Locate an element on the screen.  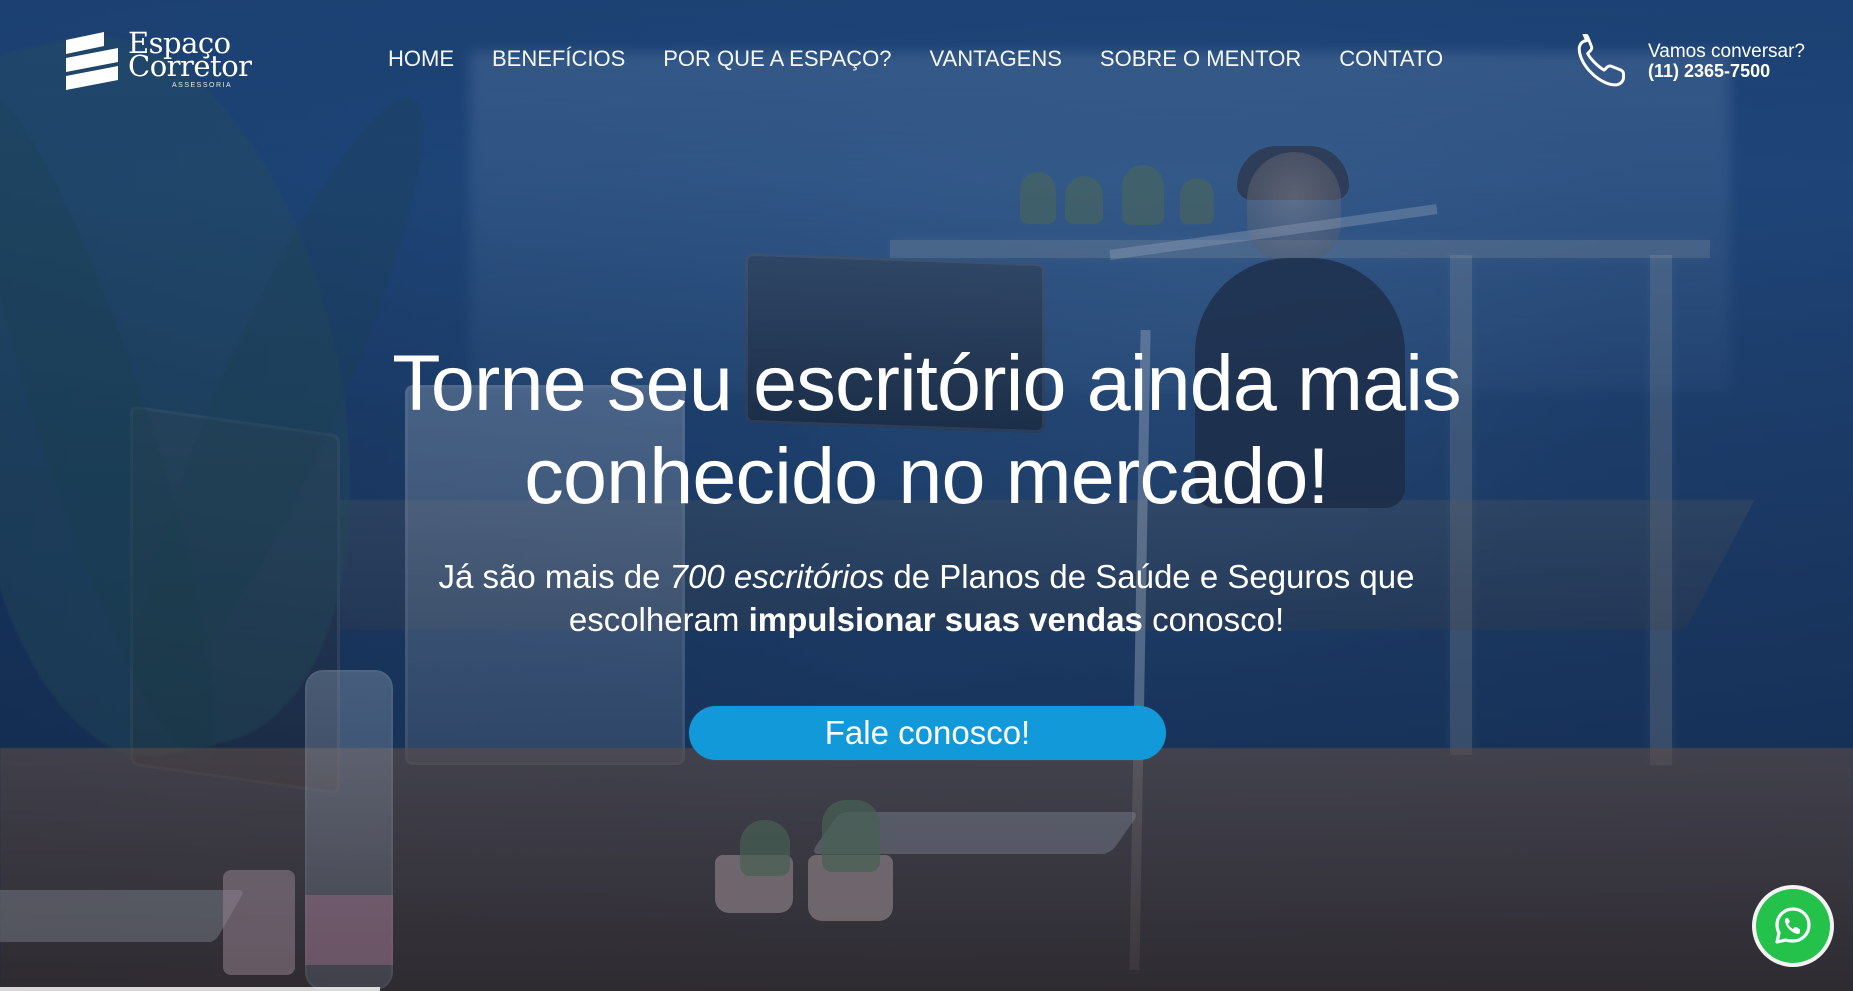
hero-subtitle-part-1: Já são mais de is located at coordinates (554, 577).